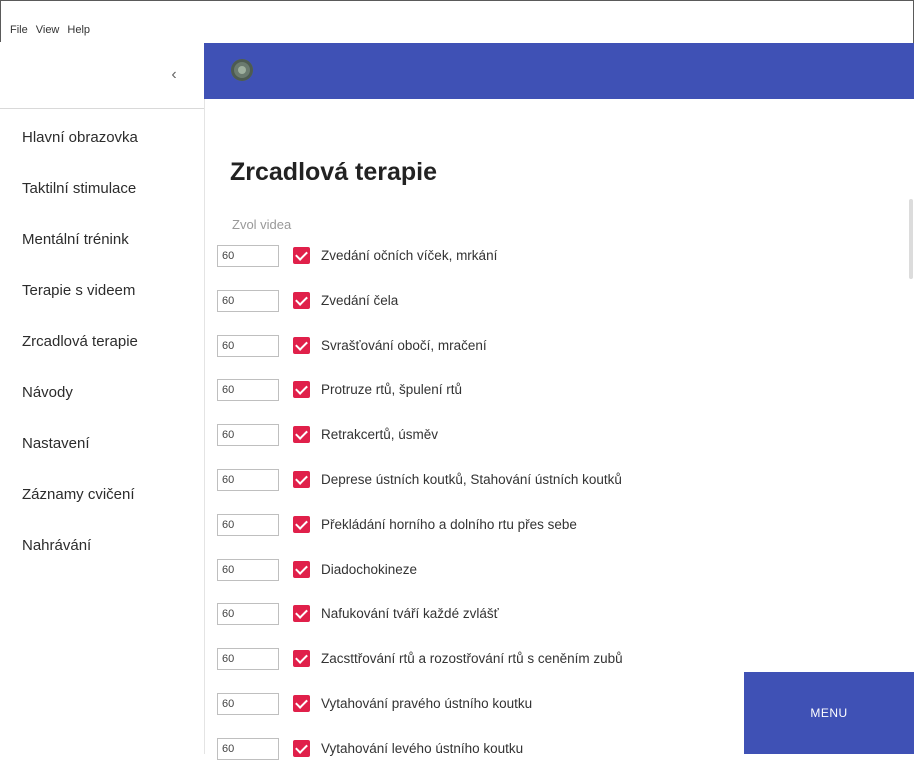 This screenshot has height=783, width=914. Describe the element at coordinates (392, 390) in the screenshot. I see `exercise-label: Protruze rtů, špulení rtů` at that location.